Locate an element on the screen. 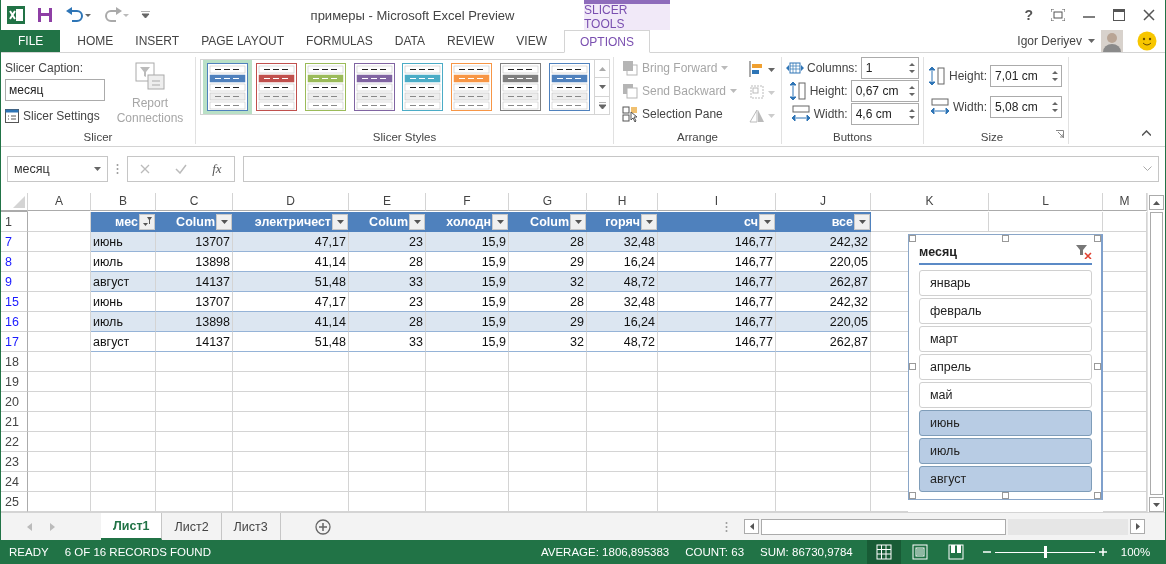 This screenshot has width=1166, height=564. ribbon-tab: FILE is located at coordinates (31, 41).